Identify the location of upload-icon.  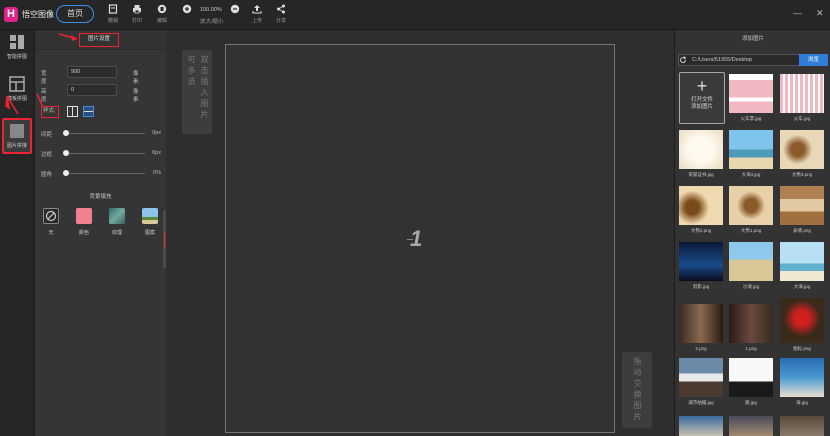
(257, 9).